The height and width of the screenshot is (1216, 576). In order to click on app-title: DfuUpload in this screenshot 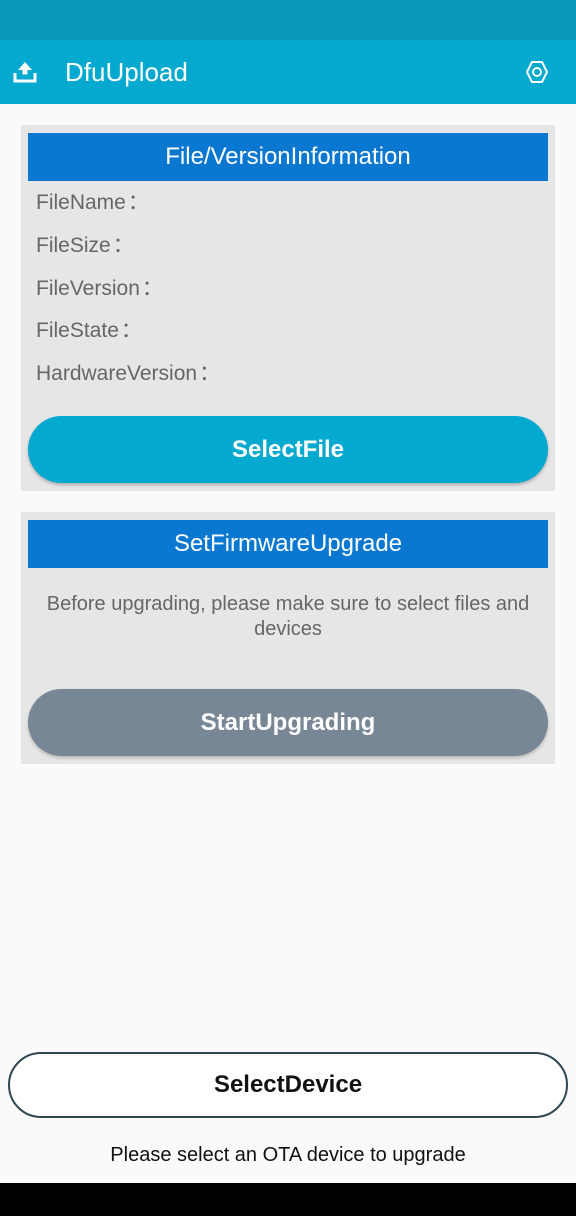, I will do `click(126, 72)`.